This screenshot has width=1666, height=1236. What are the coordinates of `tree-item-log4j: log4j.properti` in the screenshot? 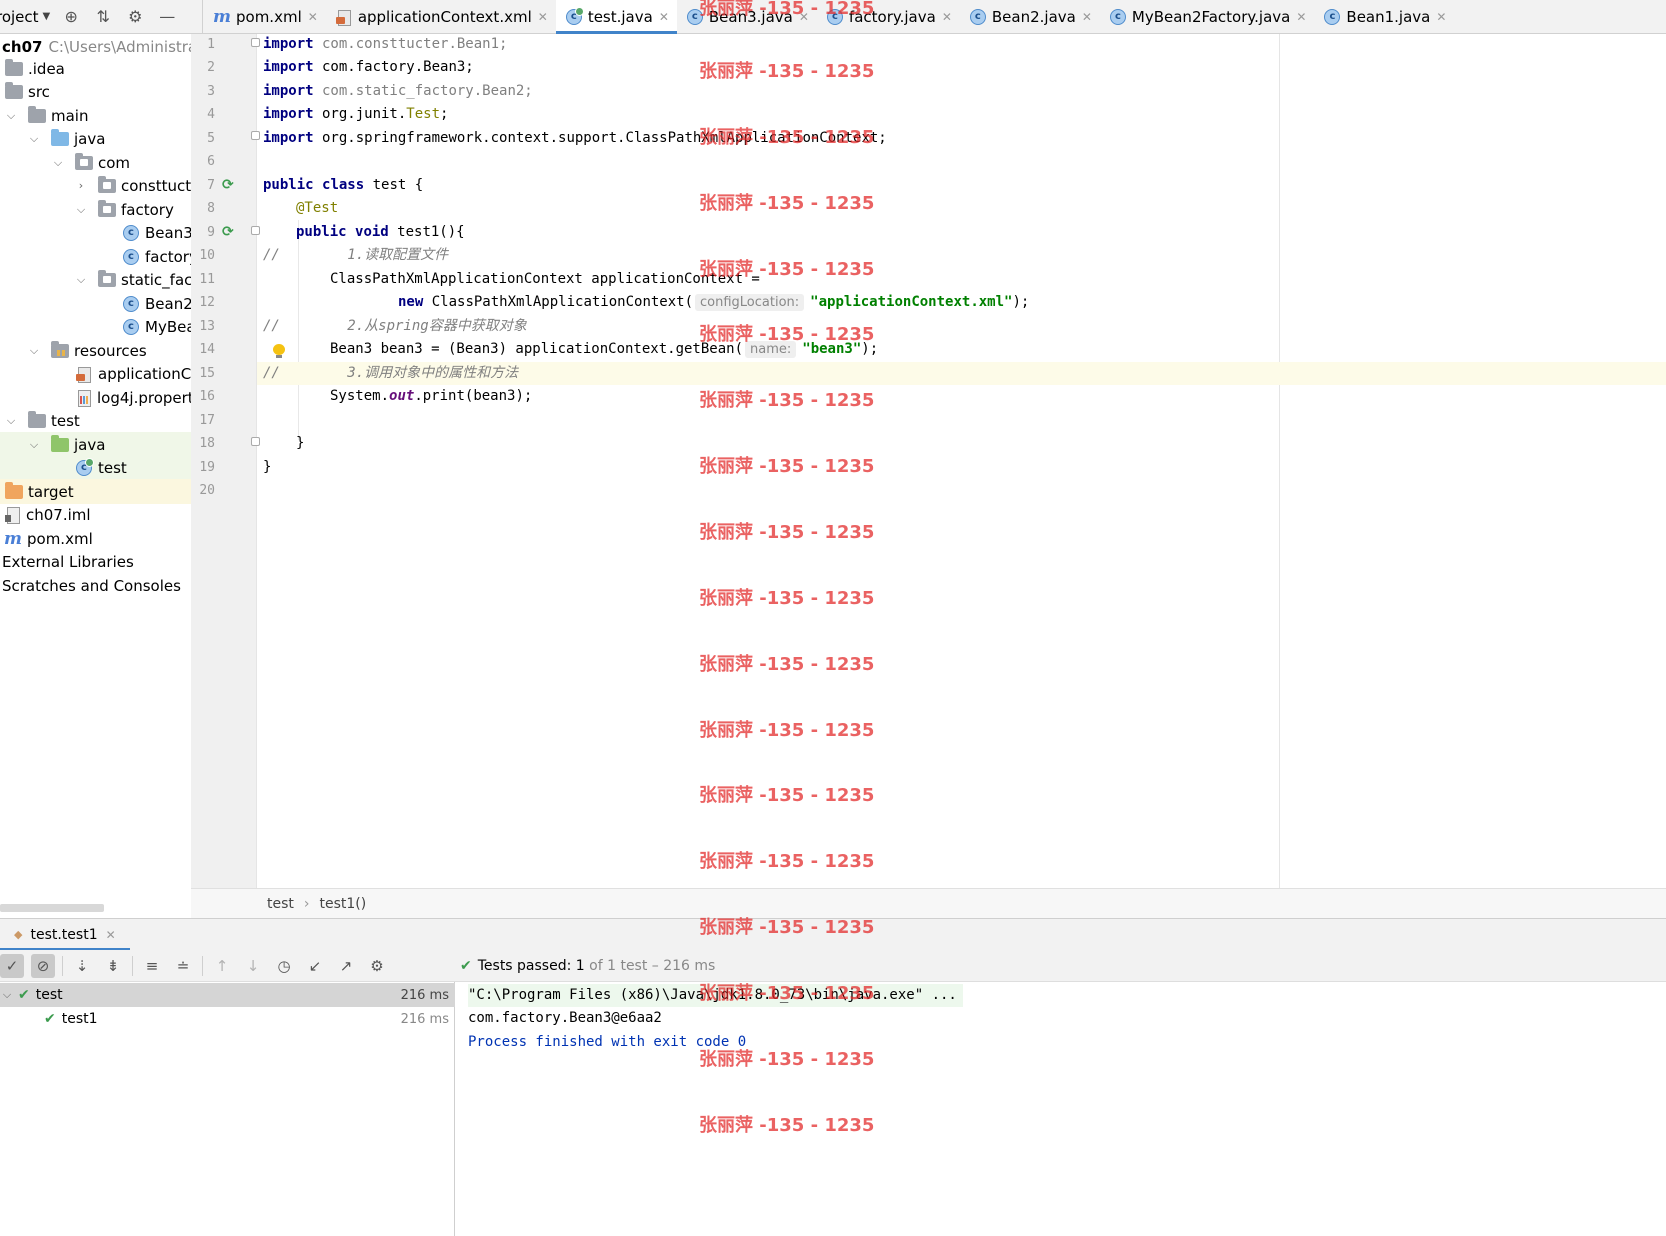 It's located at (101, 397).